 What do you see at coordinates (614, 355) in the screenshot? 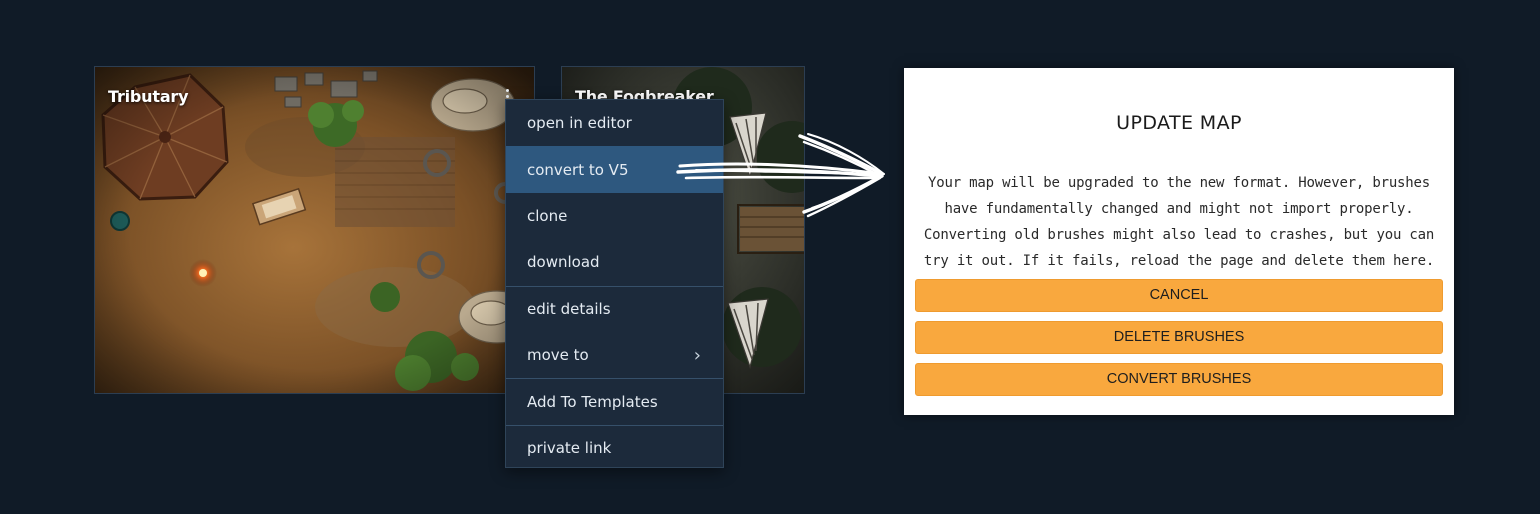
I see `menu-item-move-to: move to ›` at bounding box center [614, 355].